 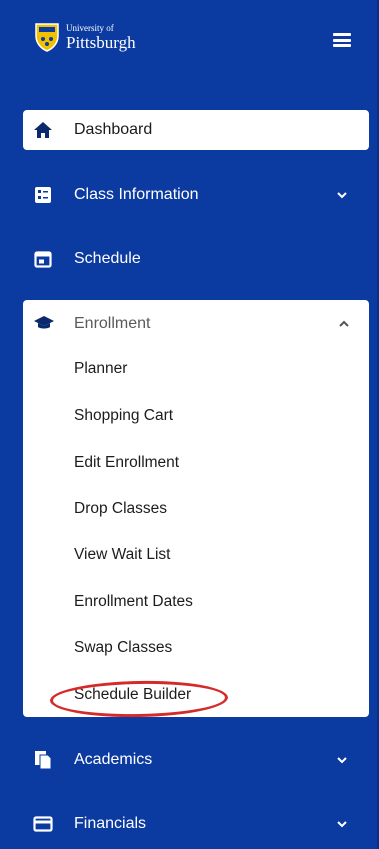 What do you see at coordinates (90, 27) in the screenshot?
I see `brand-small-text: University of` at bounding box center [90, 27].